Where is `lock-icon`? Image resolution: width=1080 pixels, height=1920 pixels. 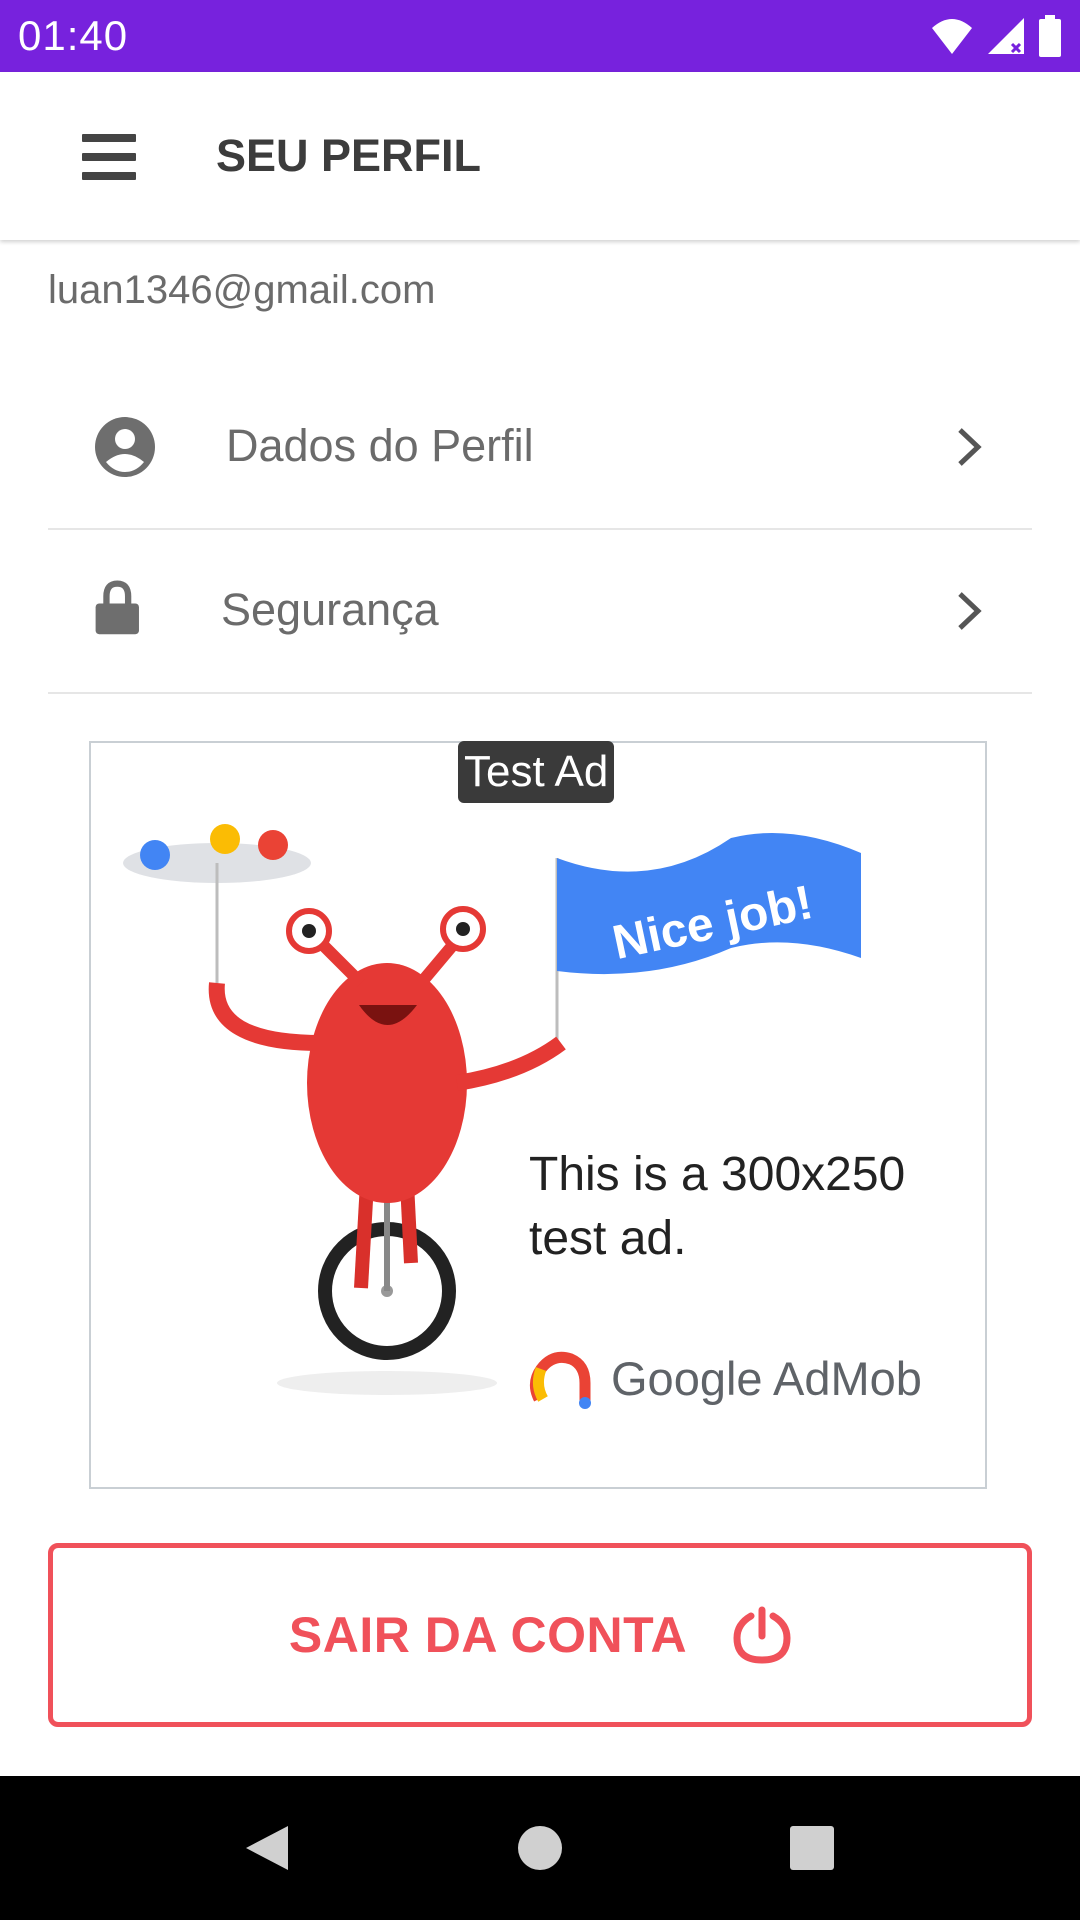 lock-icon is located at coordinates (117, 607).